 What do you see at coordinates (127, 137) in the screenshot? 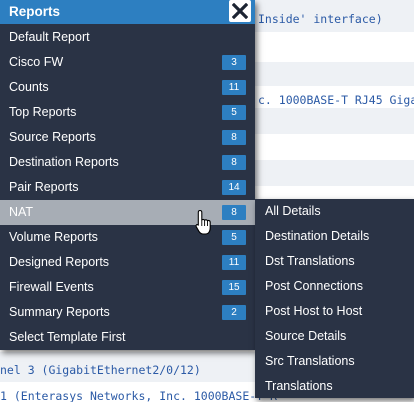
I see `menu-item-source-reports: Source Reports 8` at bounding box center [127, 137].